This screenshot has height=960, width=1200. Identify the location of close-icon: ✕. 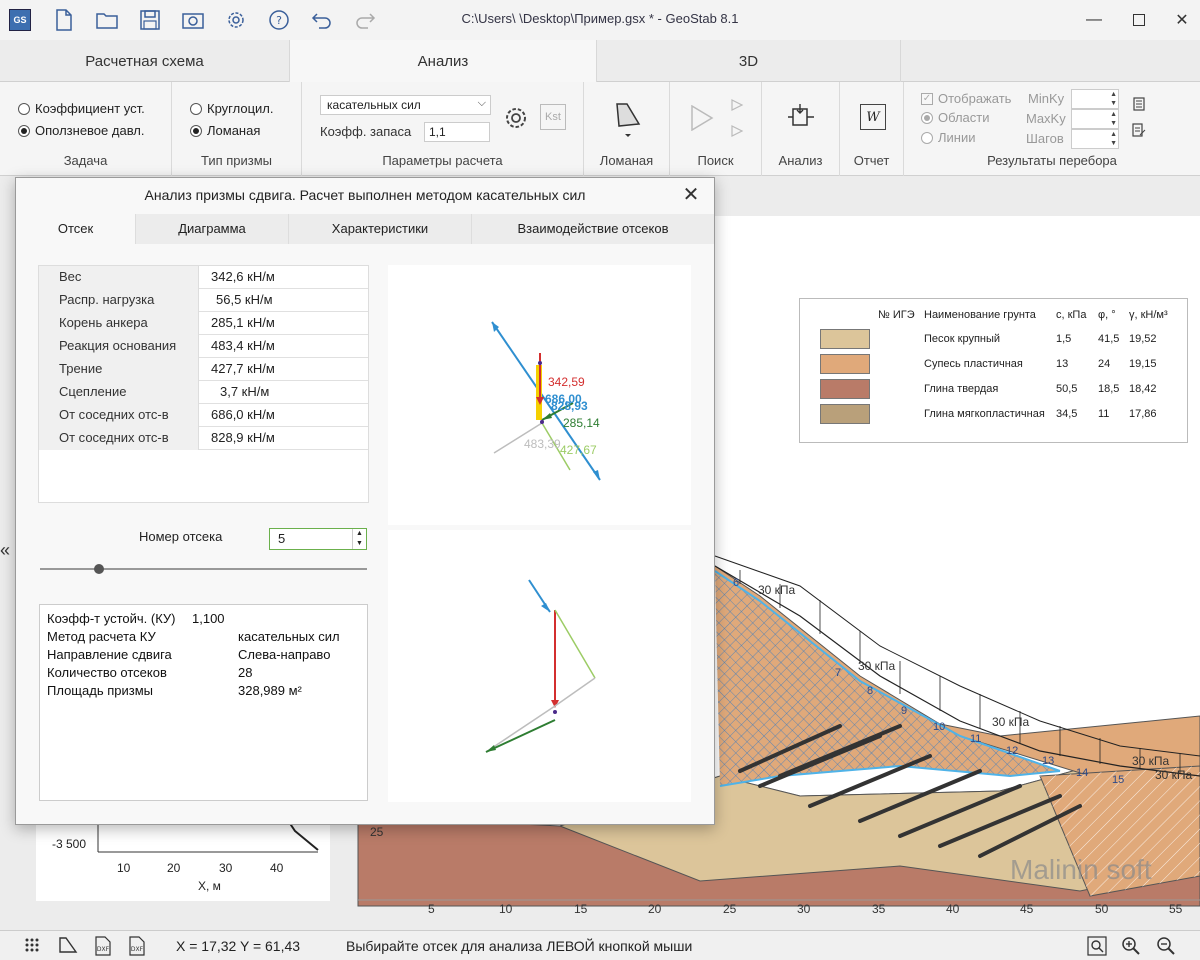
(691, 195).